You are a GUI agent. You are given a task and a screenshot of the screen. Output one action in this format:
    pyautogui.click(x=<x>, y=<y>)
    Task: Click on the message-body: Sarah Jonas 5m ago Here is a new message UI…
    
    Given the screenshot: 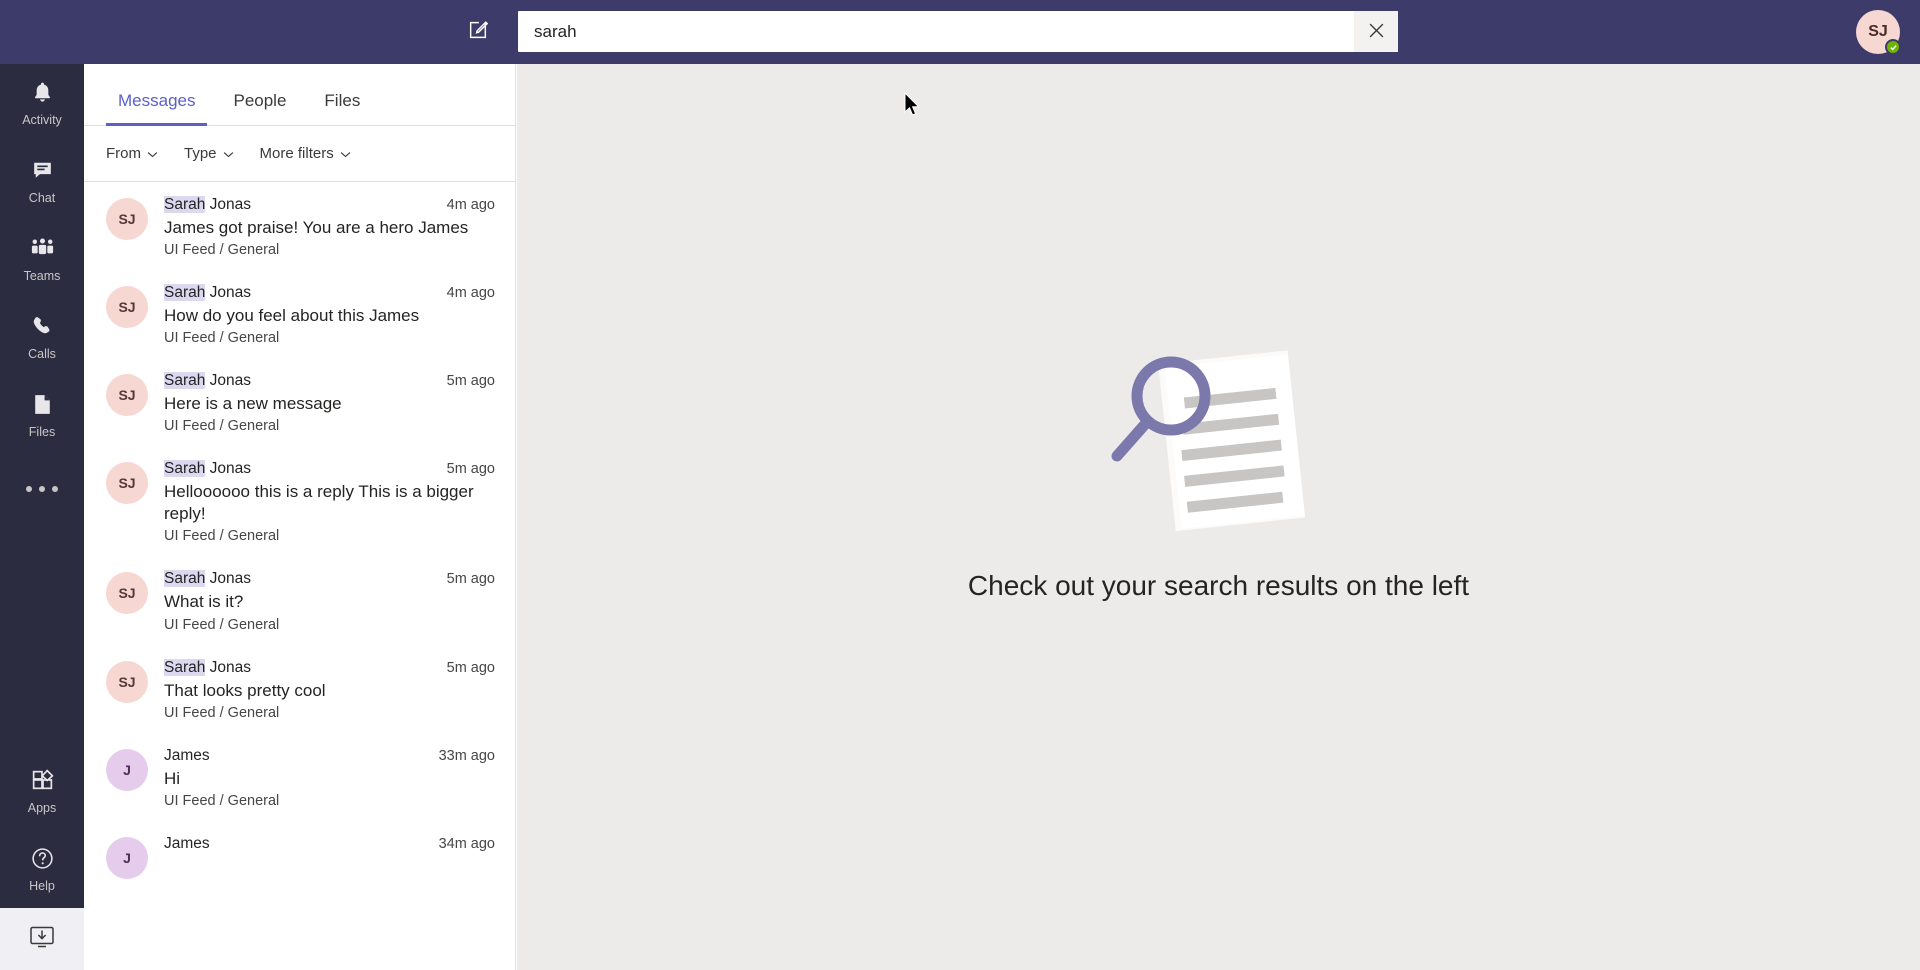 What is the action you would take?
    pyautogui.click(x=329, y=403)
    